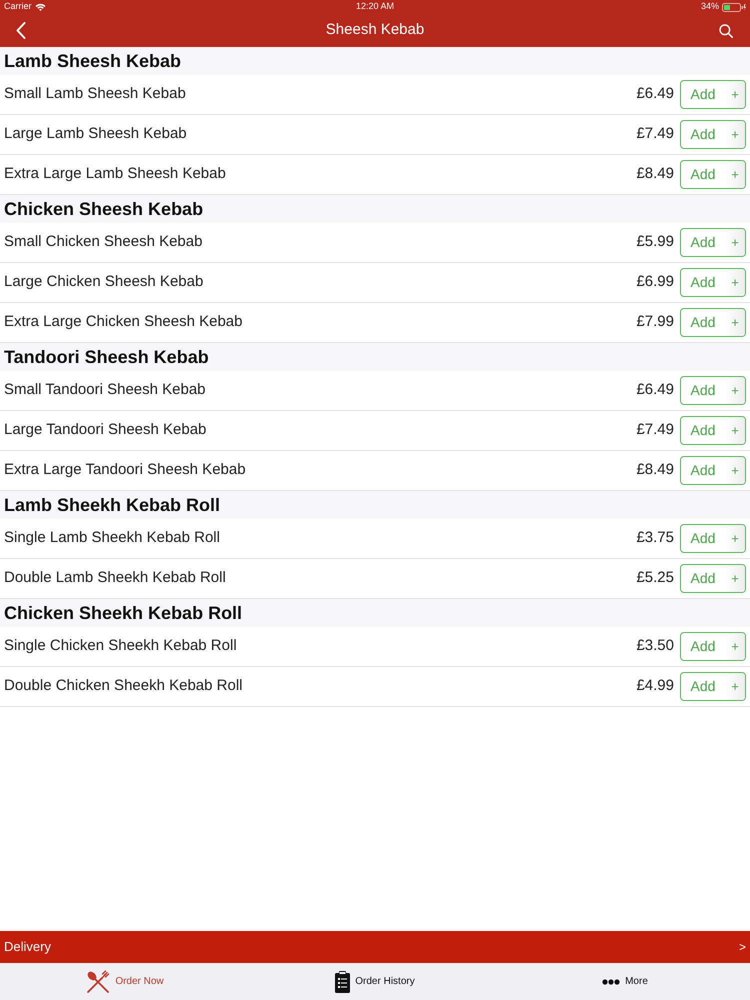  What do you see at coordinates (18, 7) in the screenshot?
I see `carrier-label: Carrier` at bounding box center [18, 7].